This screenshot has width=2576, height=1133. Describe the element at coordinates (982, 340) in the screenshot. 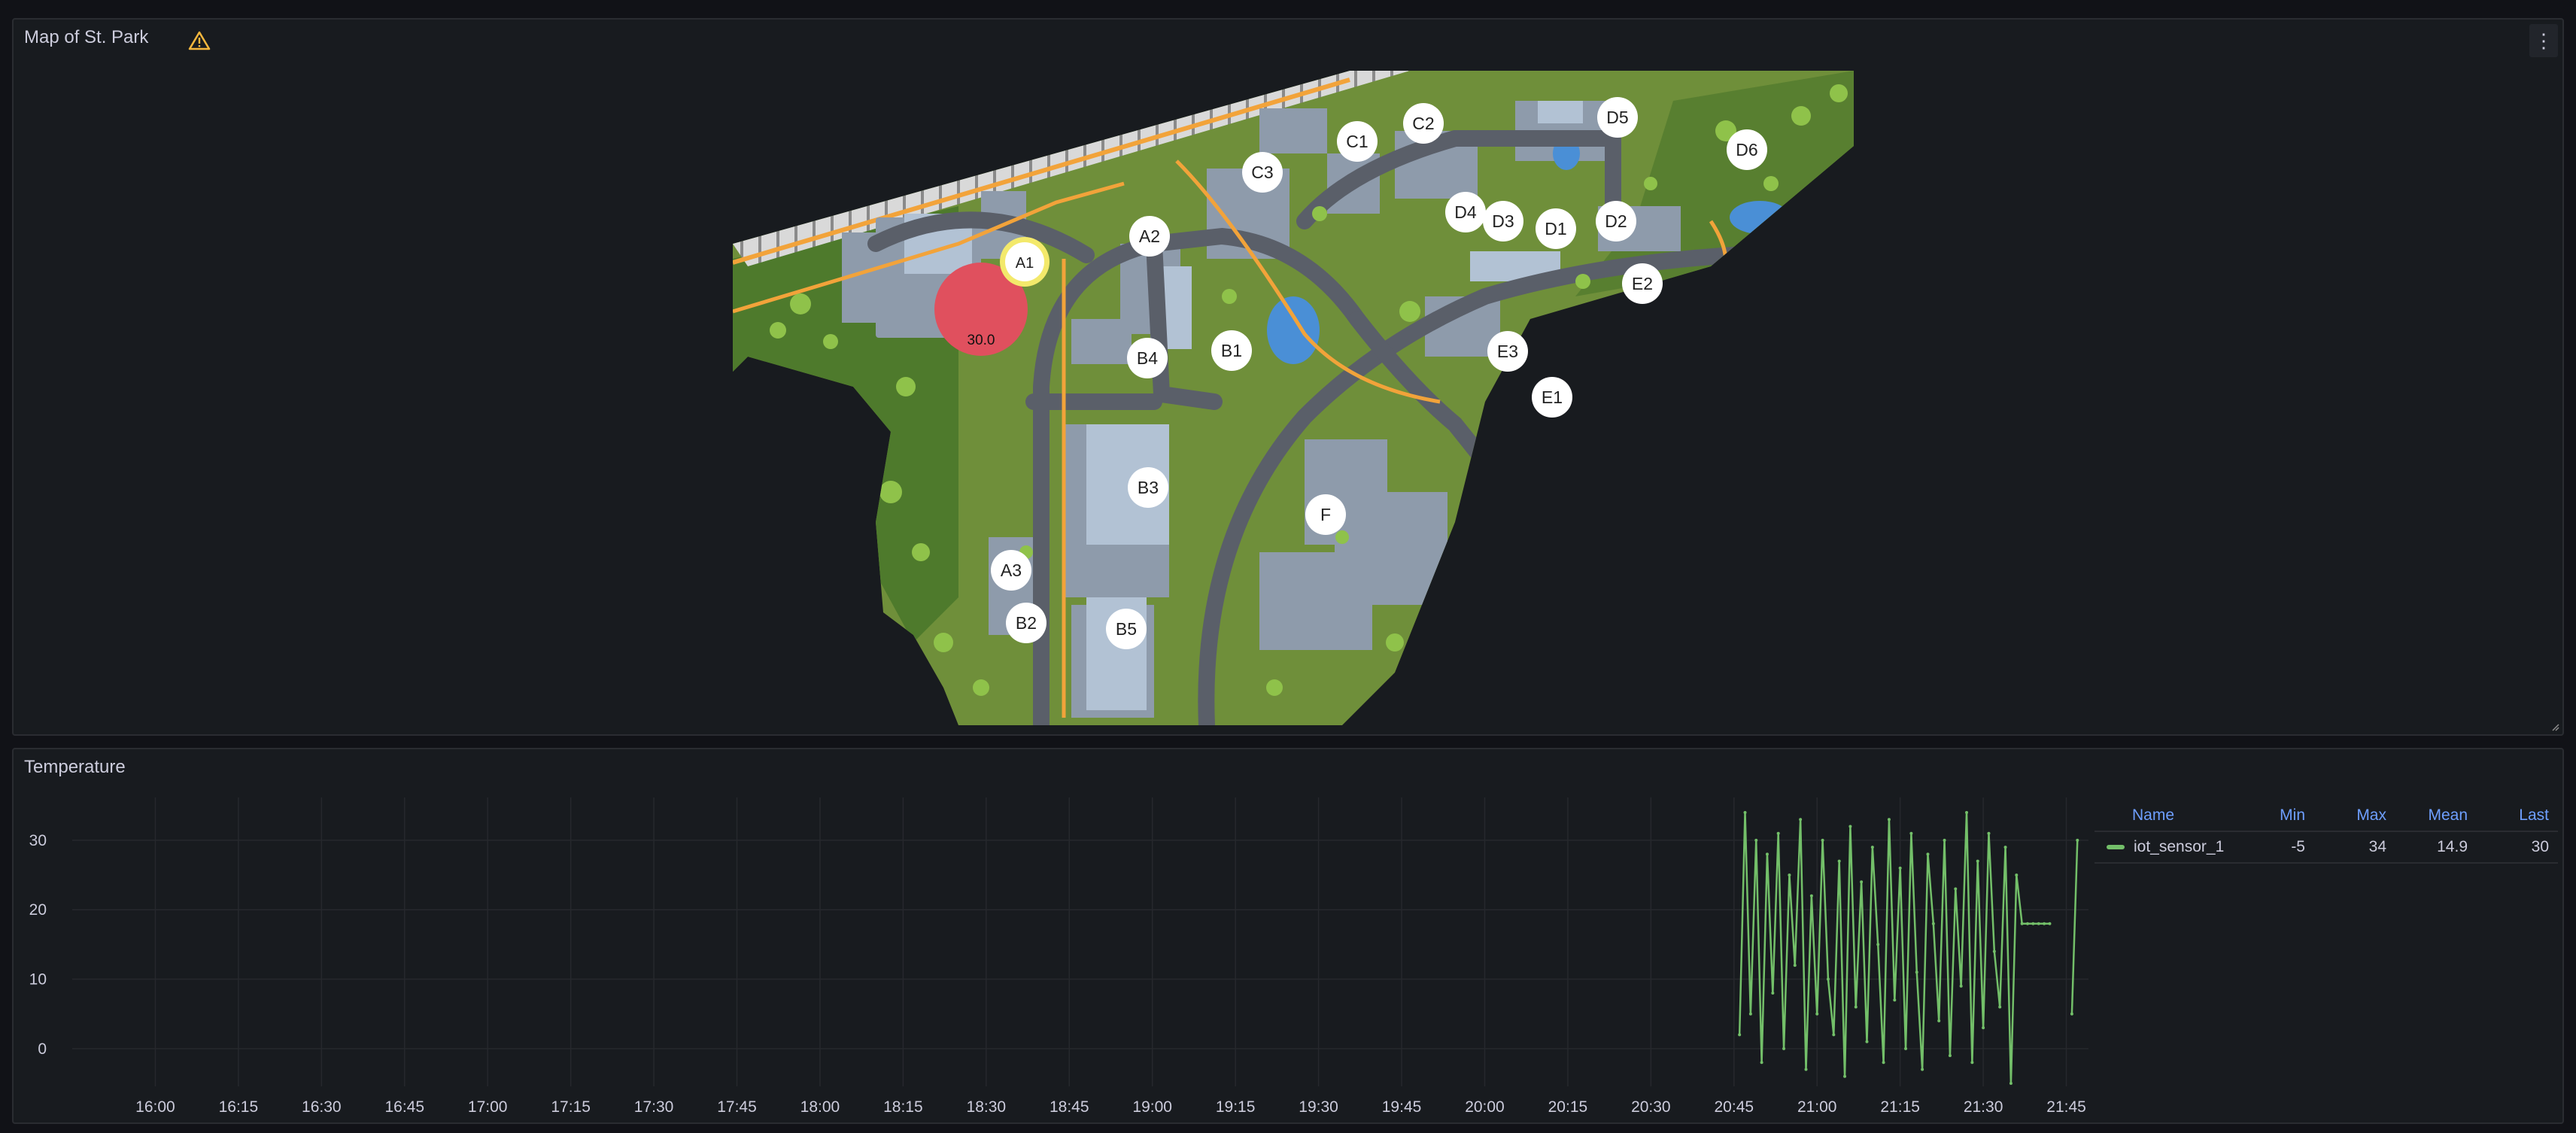

I see `heat-circle-value: 30.0` at that location.